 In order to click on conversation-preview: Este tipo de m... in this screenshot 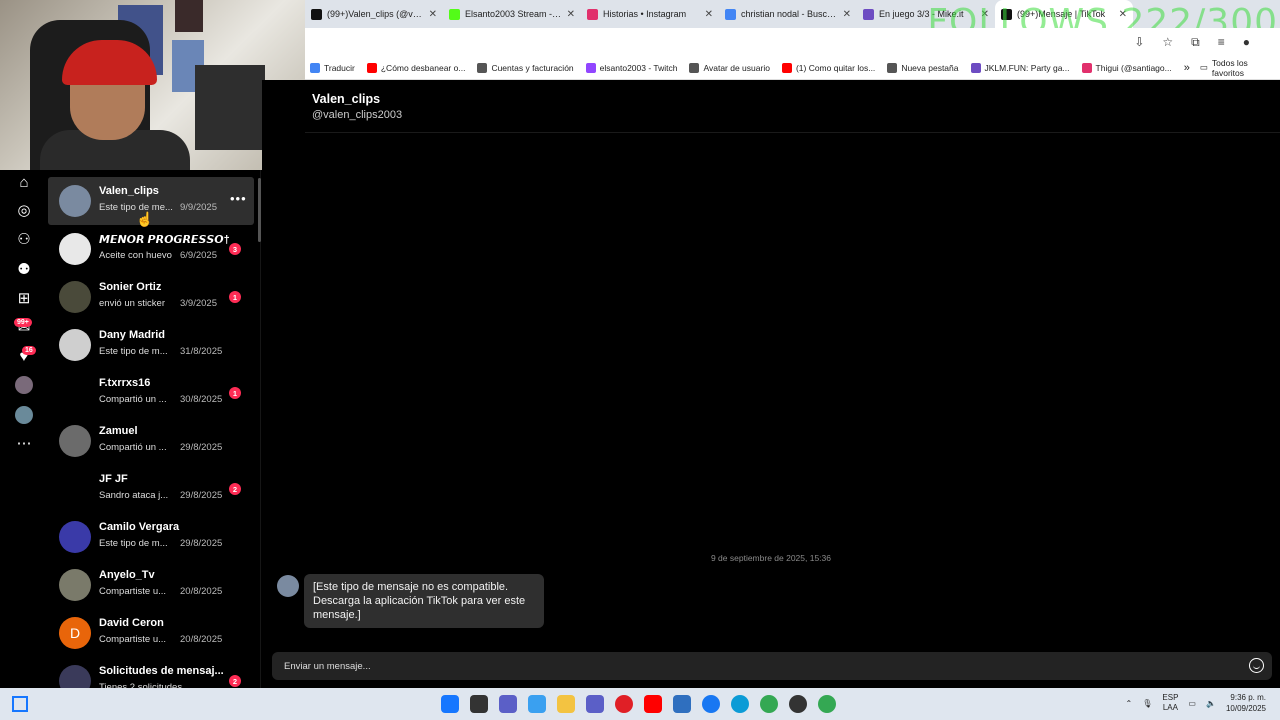, I will do `click(133, 351)`.